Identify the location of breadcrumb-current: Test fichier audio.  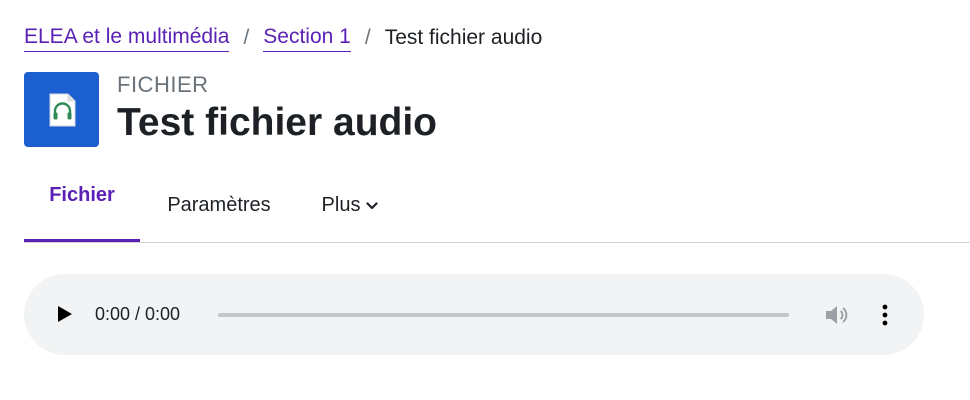
(463, 37).